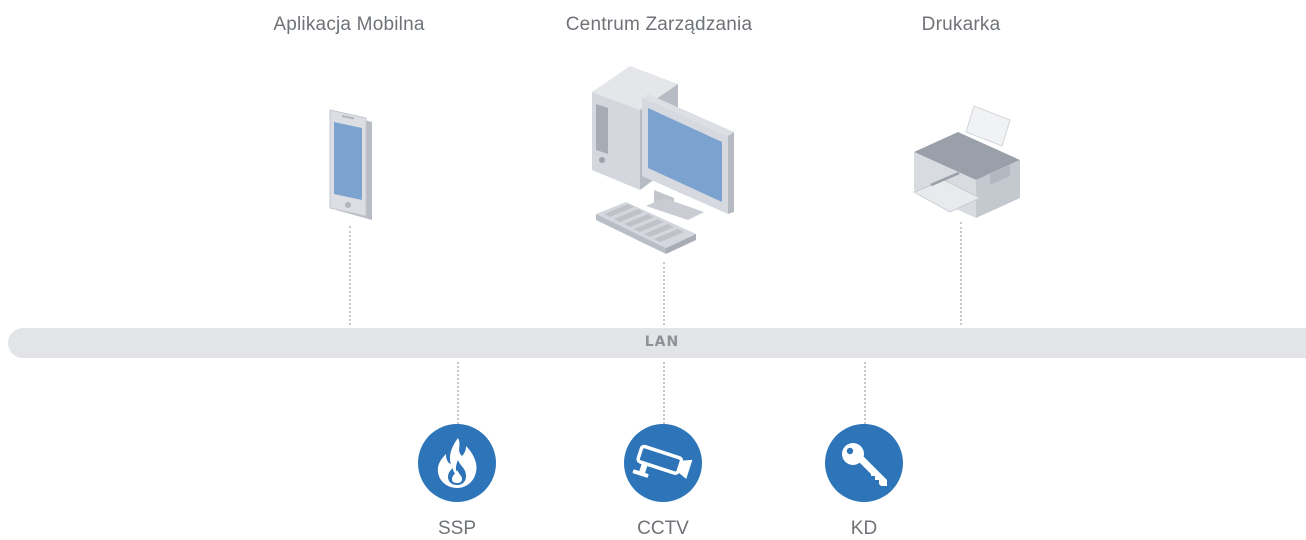  Describe the element at coordinates (864, 528) in the screenshot. I see `node-label-kd: KD` at that location.